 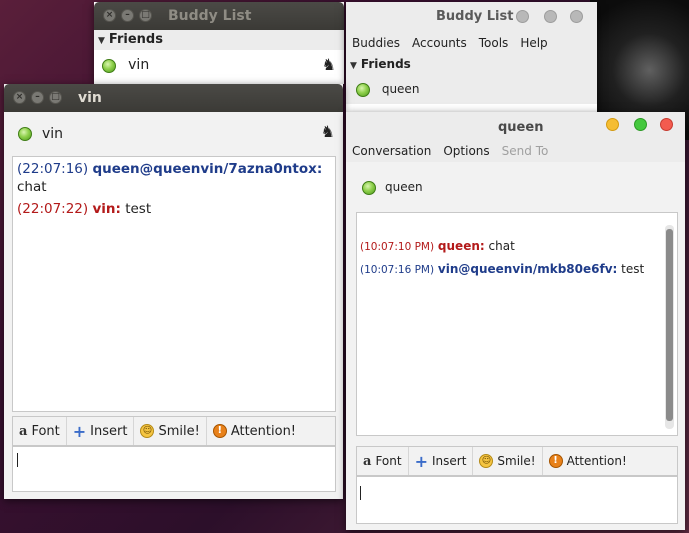 I want to click on menu-accounts: Accounts, so click(x=439, y=43).